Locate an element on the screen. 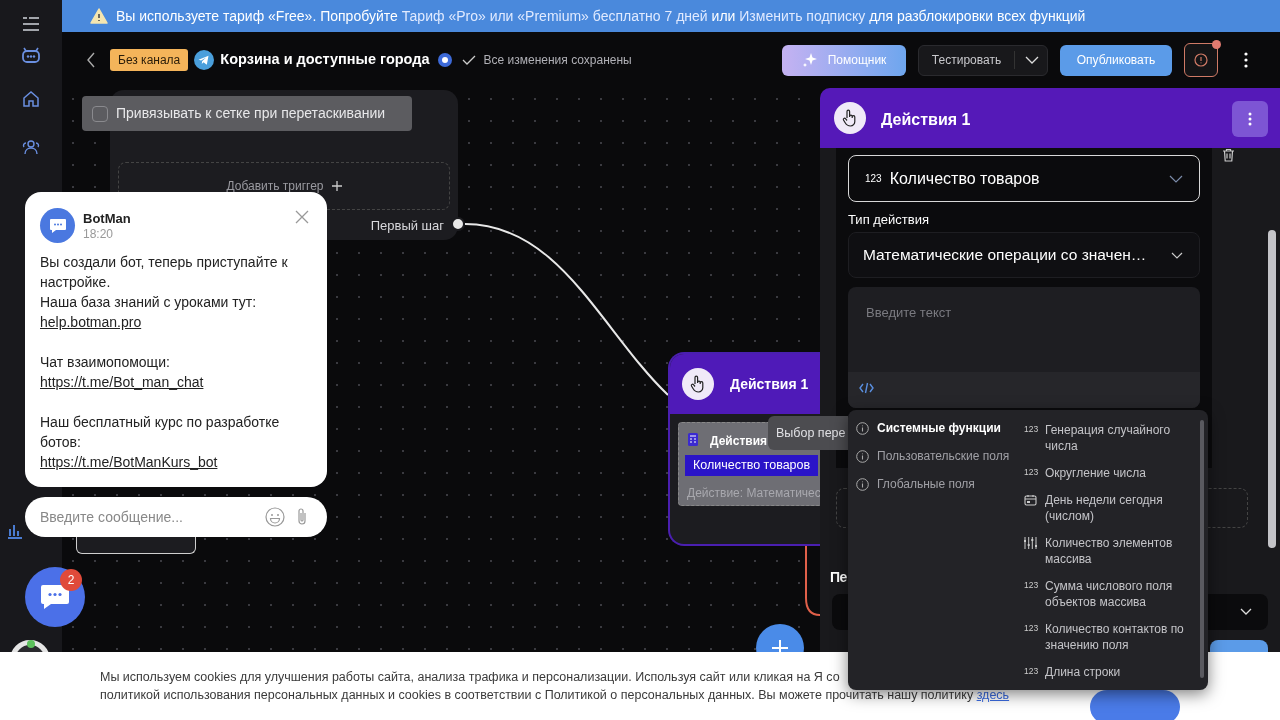 The height and width of the screenshot is (720, 1280). cookie-notice: Мы используем cookies для улучшения работы сайта, анализа трафика и персонализации. Используя сайт или кликая на Я со политикой использования персональных данных и cookies в соответствии с Политикой о персональных данных. Вы можете прочитать нашу политику здесь is located at coordinates (555, 686).